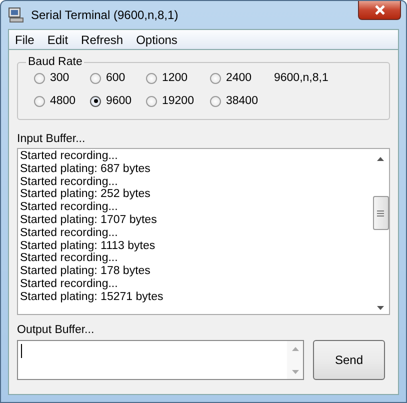 Image resolution: width=407 pixels, height=403 pixels. Describe the element at coordinates (302, 78) in the screenshot. I see `serial-setting: 9600,n,8,1` at that location.